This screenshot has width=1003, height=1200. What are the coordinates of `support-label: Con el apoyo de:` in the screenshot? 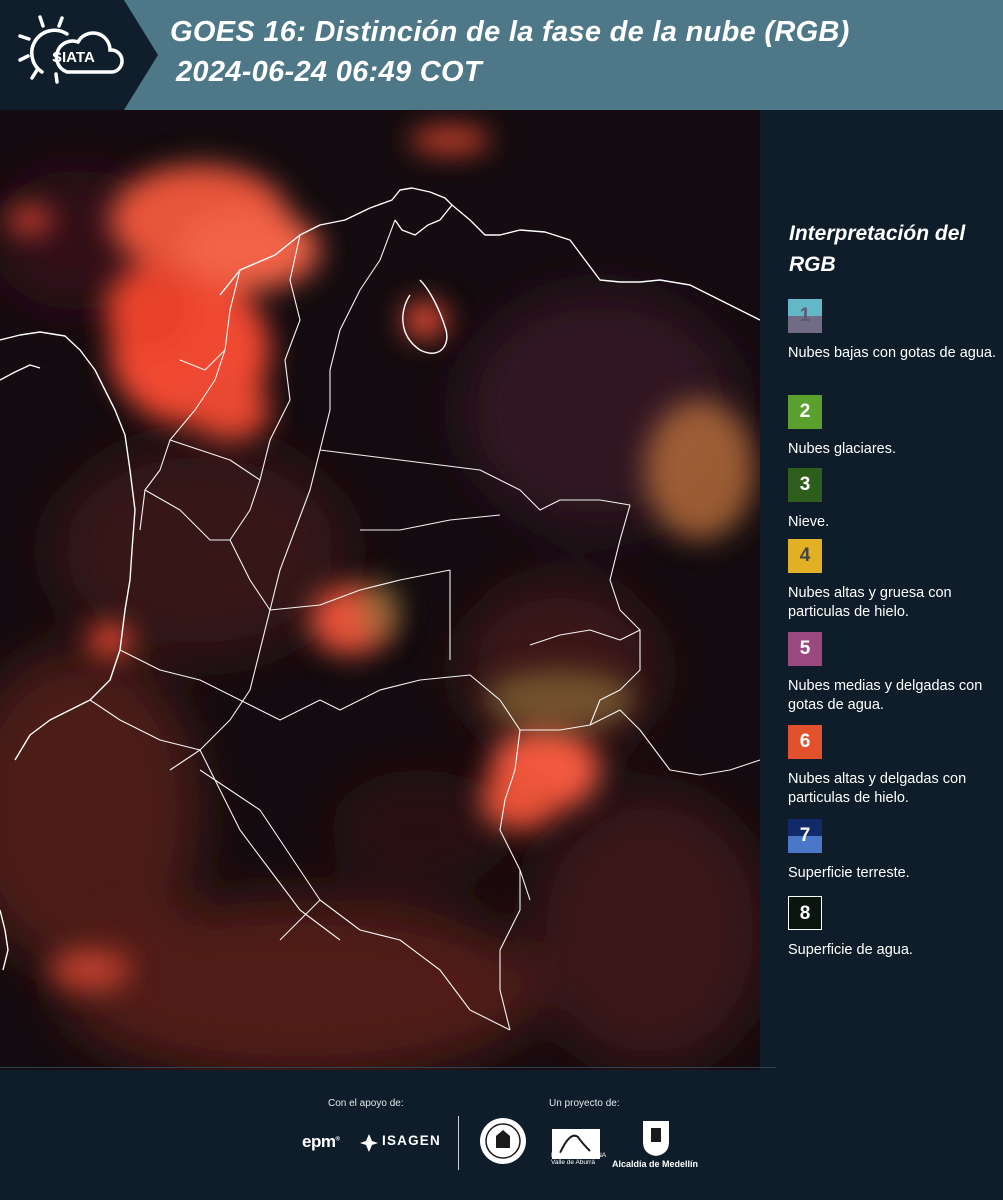 It's located at (366, 1103).